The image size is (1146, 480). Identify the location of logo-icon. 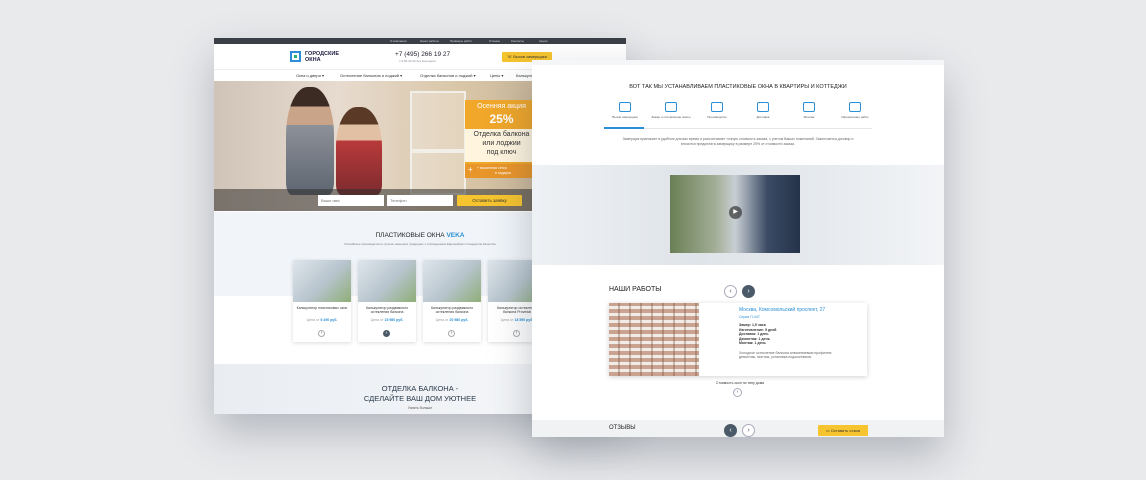
(295, 56).